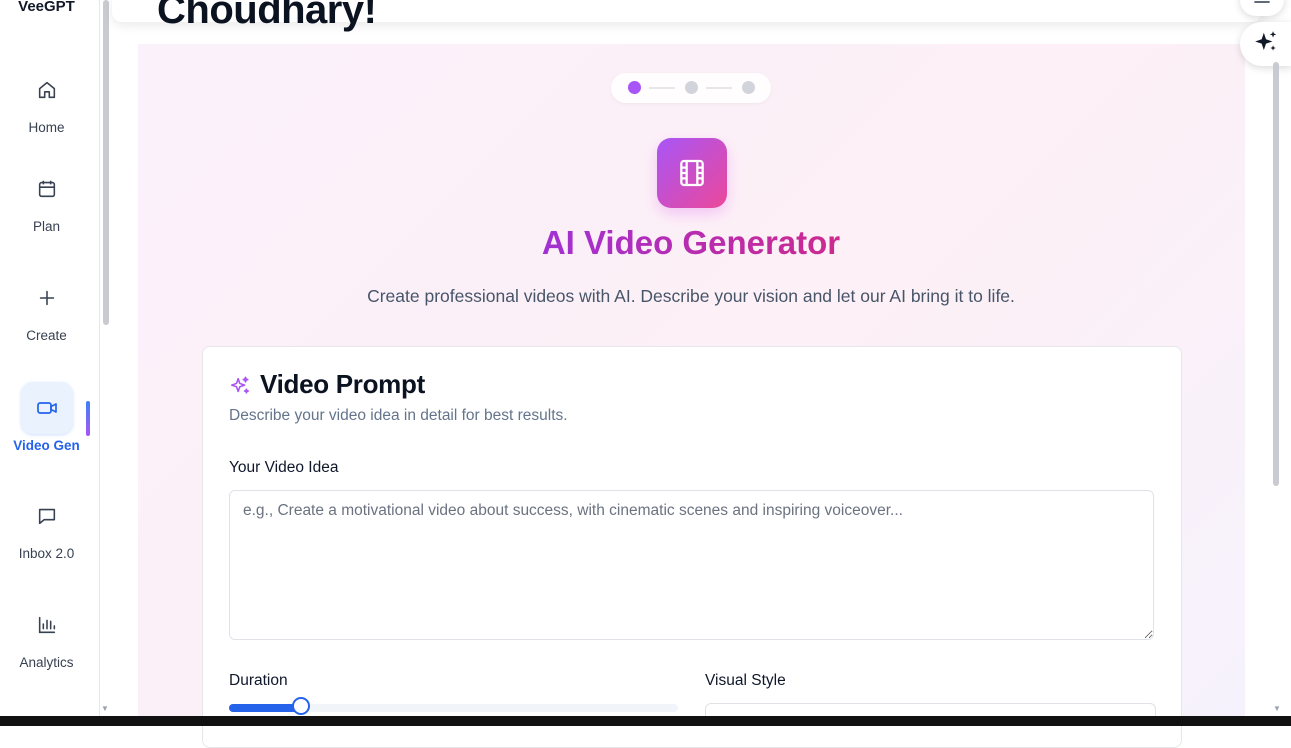 The width and height of the screenshot is (1291, 748). What do you see at coordinates (691, 243) in the screenshot?
I see `page-title: AI Video Generator` at bounding box center [691, 243].